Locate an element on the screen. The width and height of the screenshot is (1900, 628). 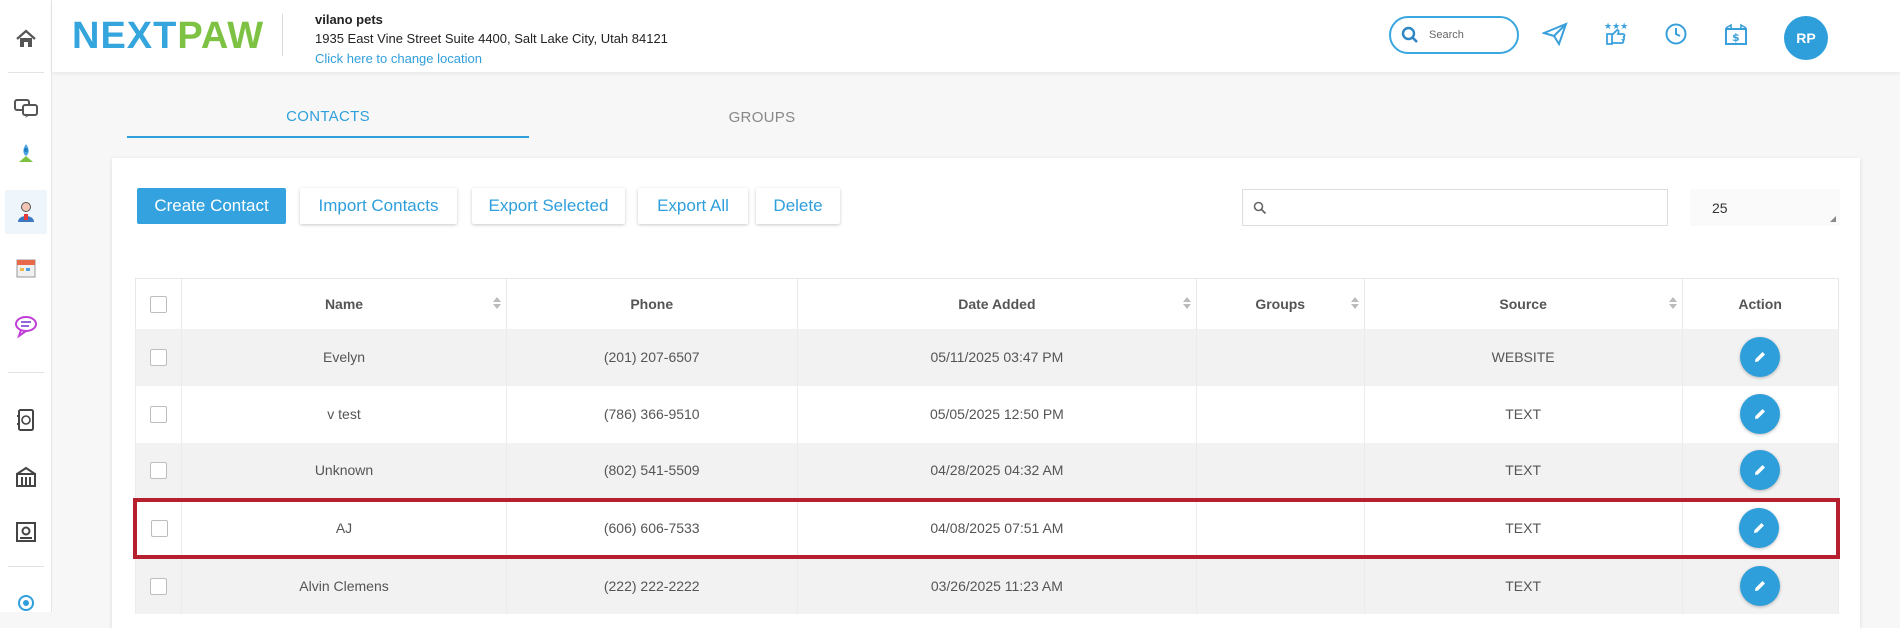
delete-button: Delete is located at coordinates (798, 206).